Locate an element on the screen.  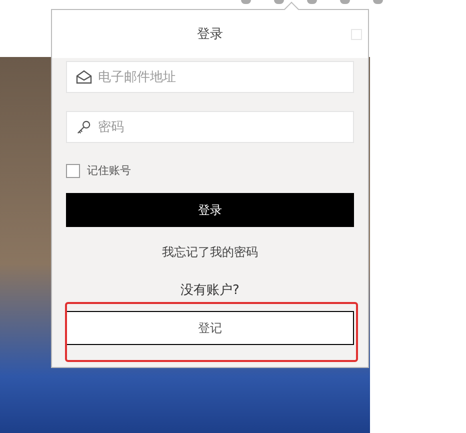
forgot-password-link: 我忘记了我的密码 is located at coordinates (210, 252).